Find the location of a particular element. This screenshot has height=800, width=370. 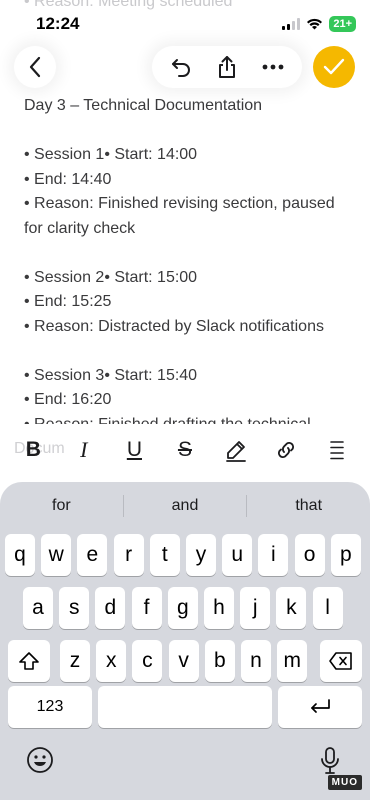

list-icon is located at coordinates (336, 450).